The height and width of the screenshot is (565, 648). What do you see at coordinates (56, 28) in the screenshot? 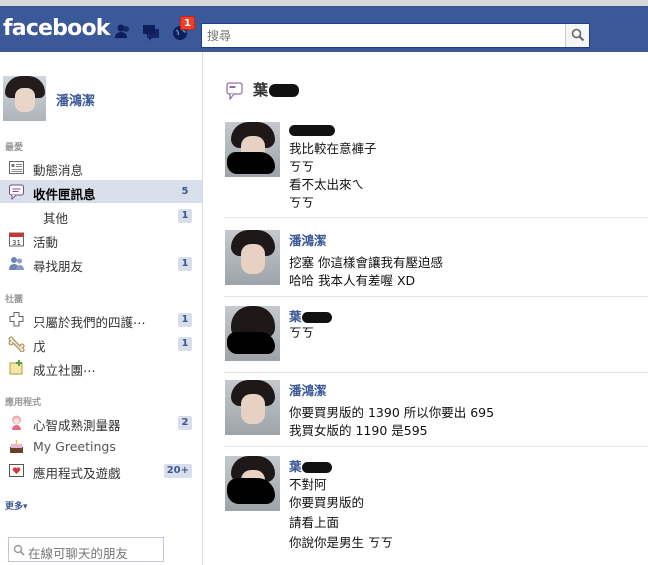
I see `facebook-logo: facebook` at bounding box center [56, 28].